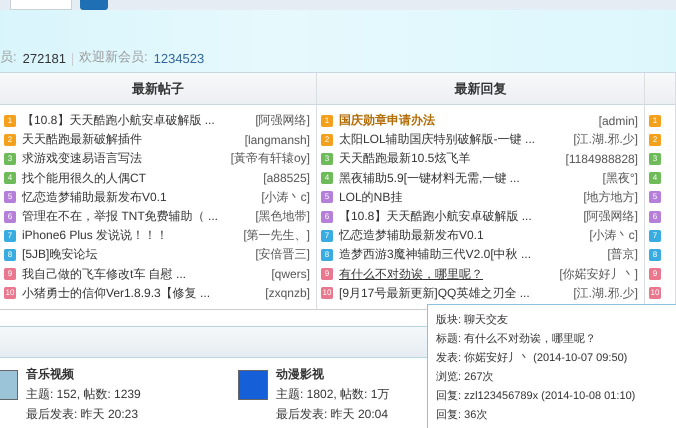  I want to click on post-author: [1184988828], so click(601, 159).